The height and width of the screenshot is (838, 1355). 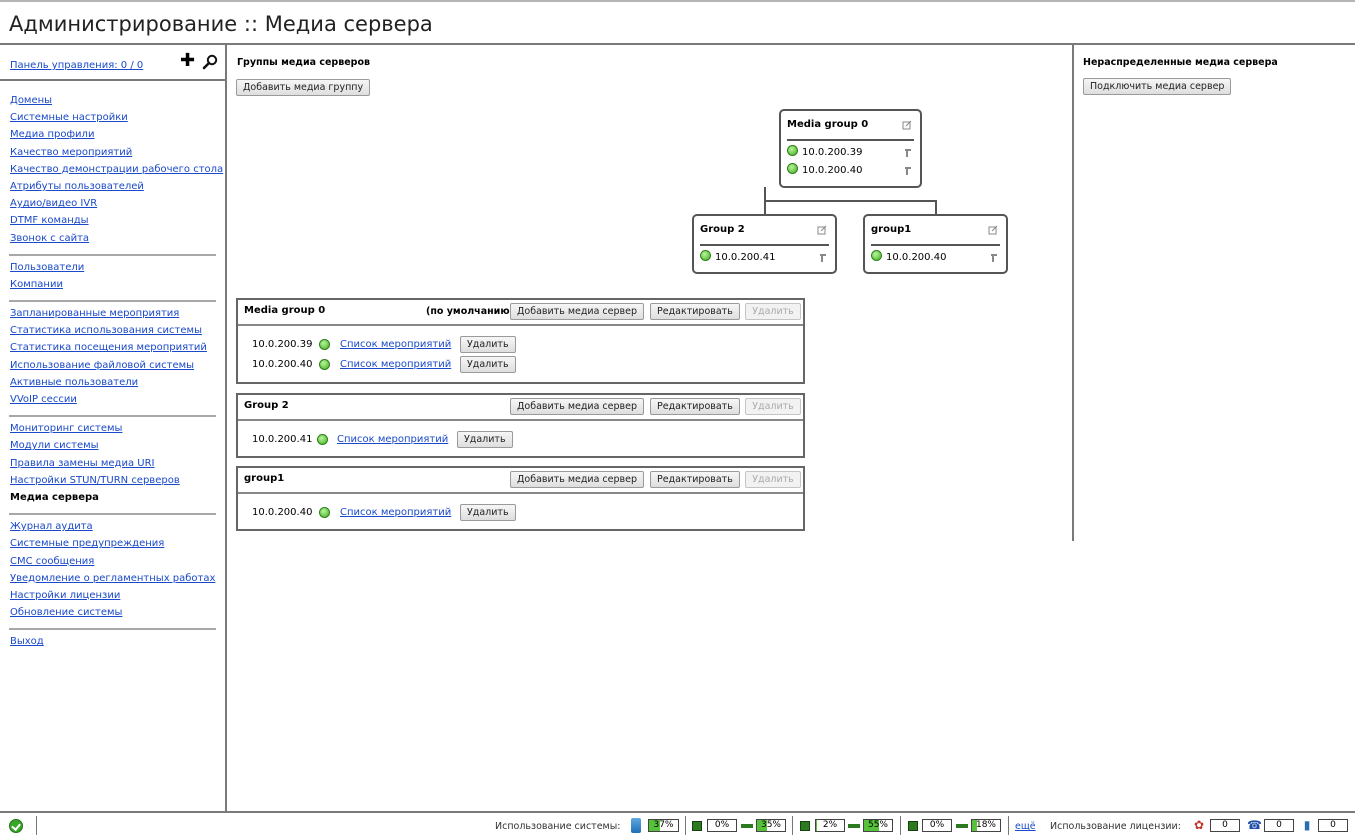 What do you see at coordinates (1225, 825) in the screenshot?
I see `license-counter: 0` at bounding box center [1225, 825].